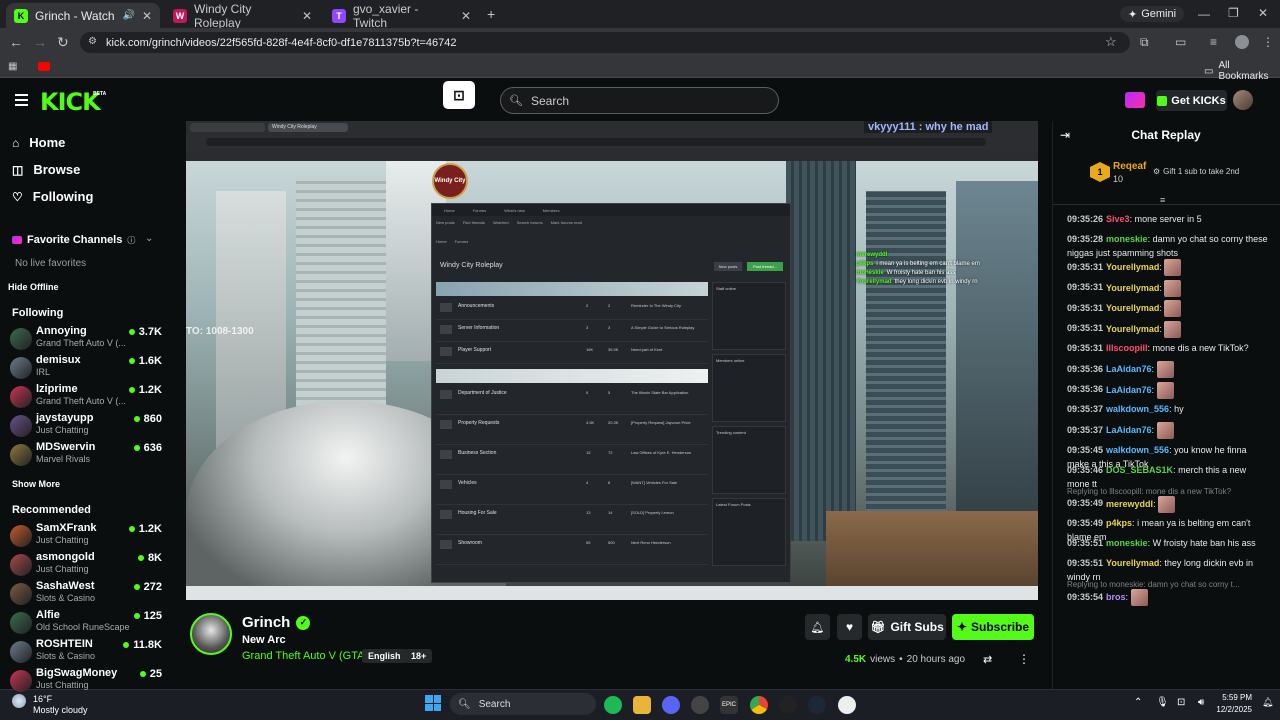 This screenshot has height=720, width=1280. What do you see at coordinates (86, 397) in the screenshot?
I see `sidebar-channel-following: lziprime Grand Theft Auto V (... 1.2K` at bounding box center [86, 397].